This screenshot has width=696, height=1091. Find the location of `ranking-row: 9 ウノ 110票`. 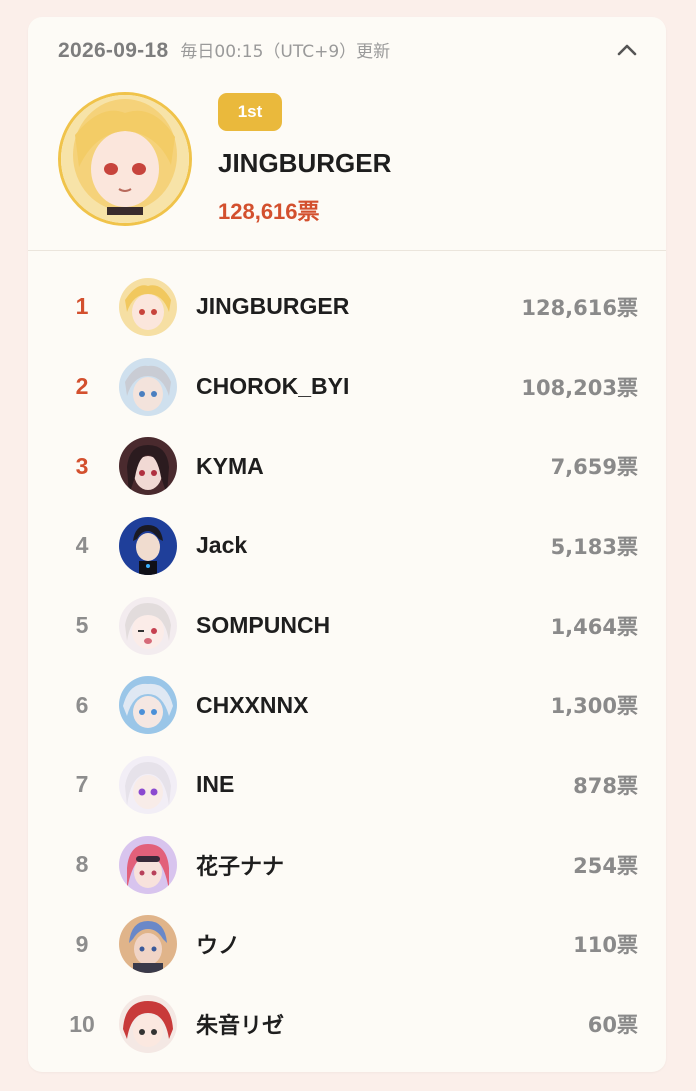

ranking-row: 9 ウノ 110票 is located at coordinates (347, 945).